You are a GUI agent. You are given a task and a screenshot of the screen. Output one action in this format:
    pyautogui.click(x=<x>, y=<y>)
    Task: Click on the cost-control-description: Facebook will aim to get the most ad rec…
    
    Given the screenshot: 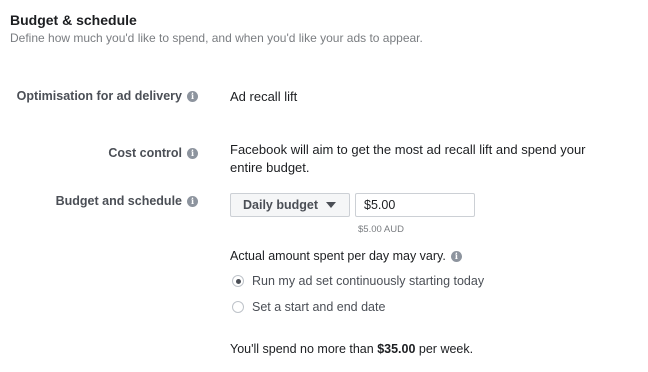 What is the action you would take?
    pyautogui.click(x=408, y=158)
    